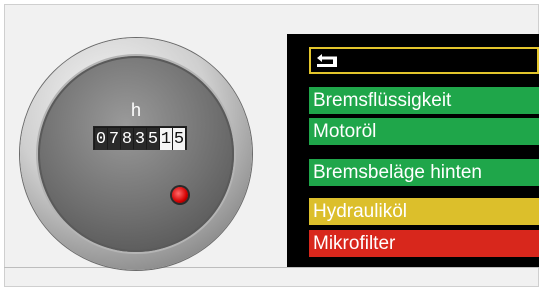  What do you see at coordinates (101, 139) in the screenshot?
I see `counter-digit: 0` at bounding box center [101, 139].